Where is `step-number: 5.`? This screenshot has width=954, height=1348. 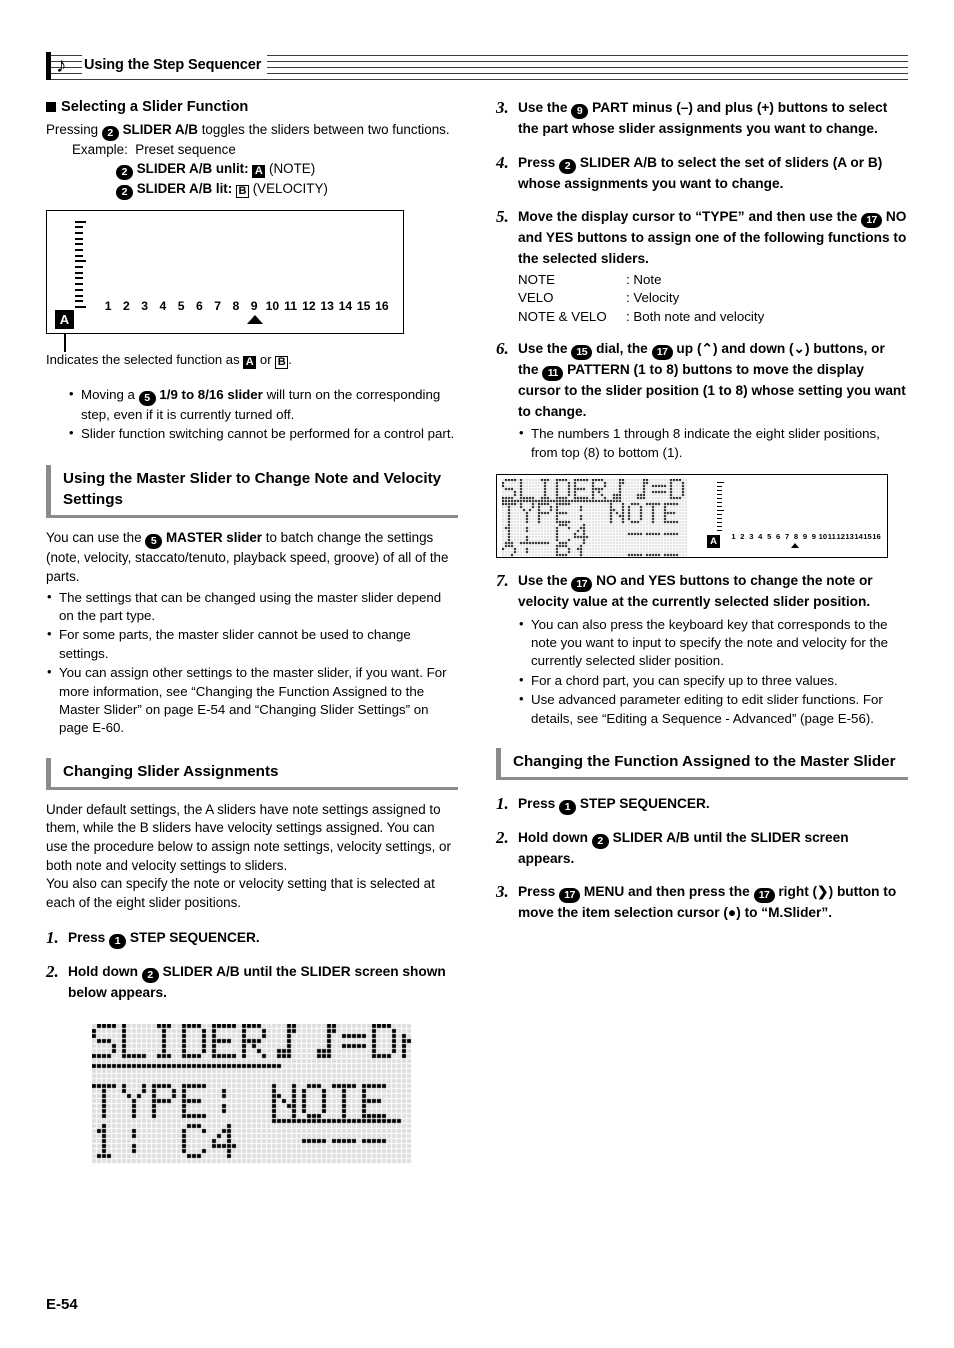 step-number: 5. is located at coordinates (502, 216).